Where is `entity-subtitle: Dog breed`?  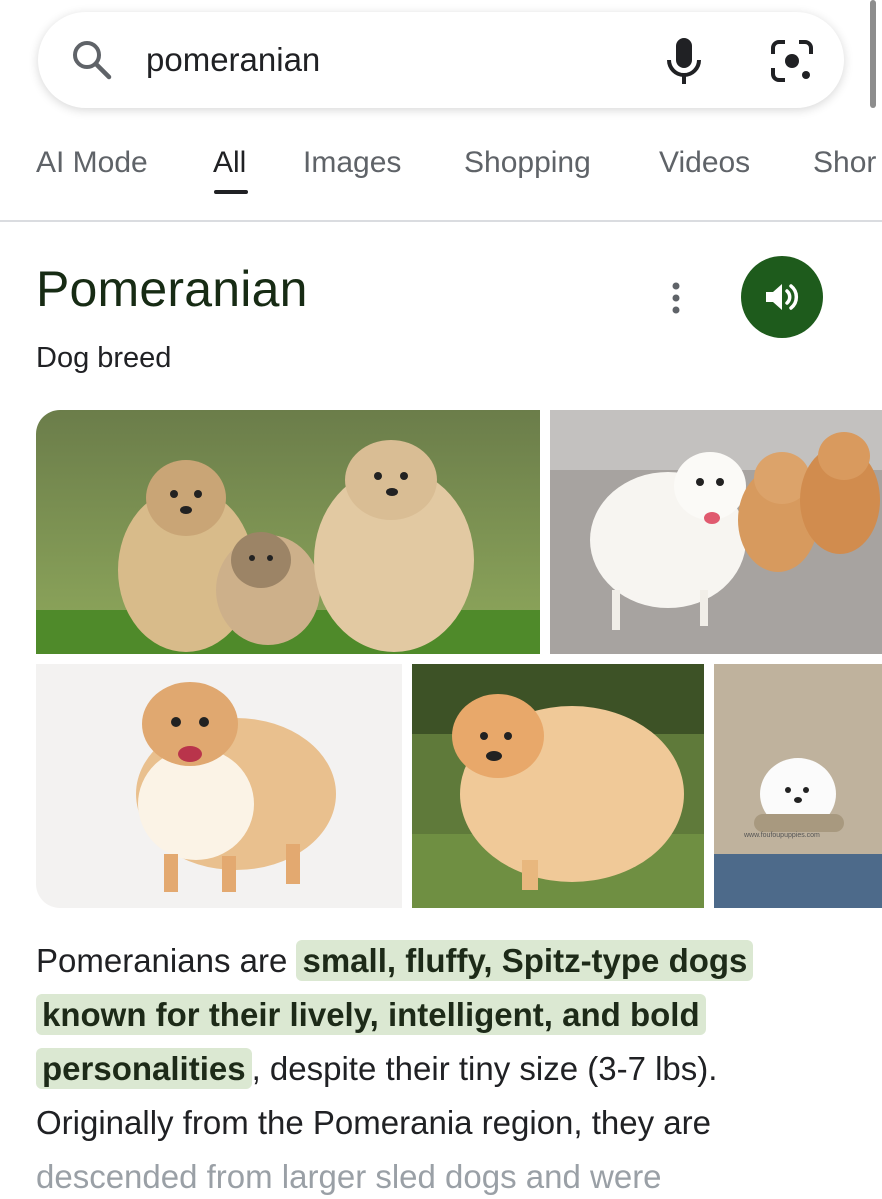
entity-subtitle: Dog breed is located at coordinates (104, 358).